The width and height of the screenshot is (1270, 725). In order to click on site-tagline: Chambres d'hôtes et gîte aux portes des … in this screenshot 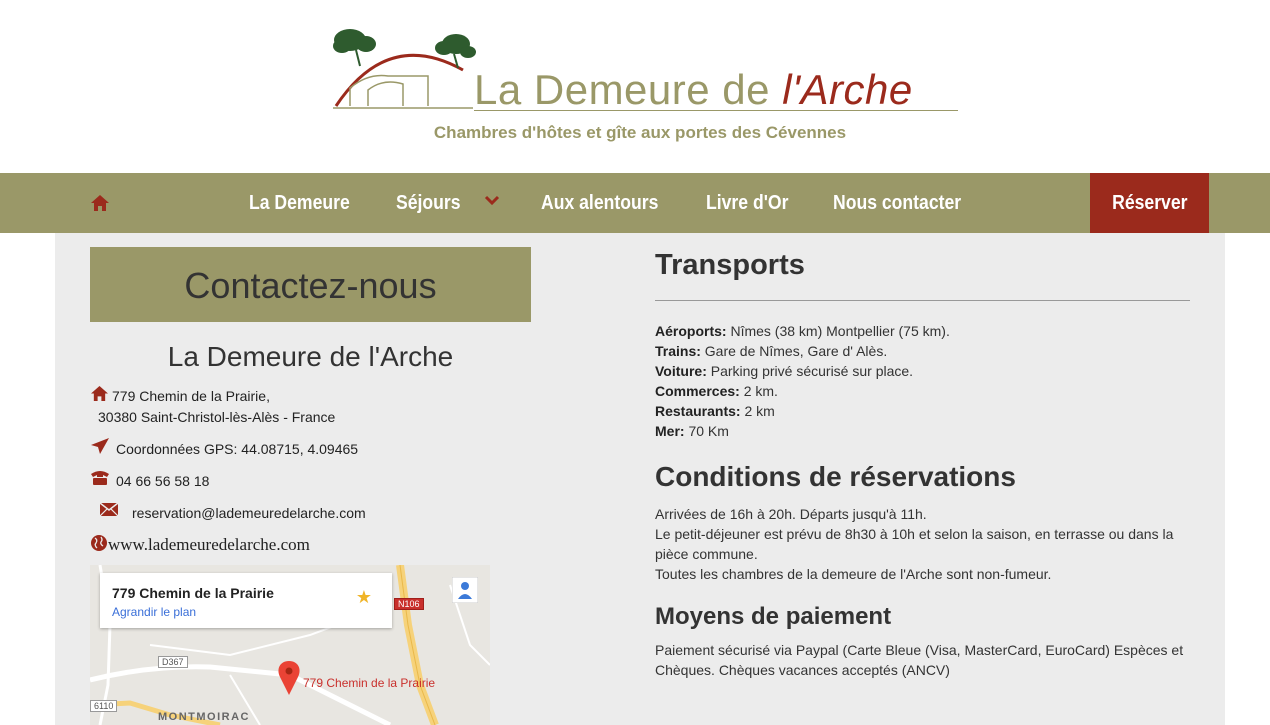, I will do `click(635, 133)`.